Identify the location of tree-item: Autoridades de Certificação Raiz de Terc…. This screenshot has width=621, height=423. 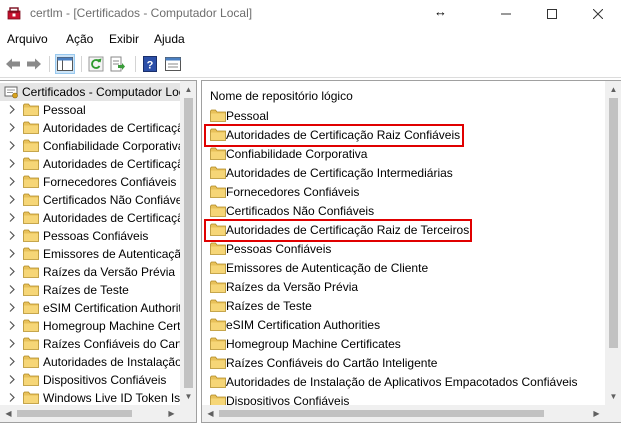
(98, 218).